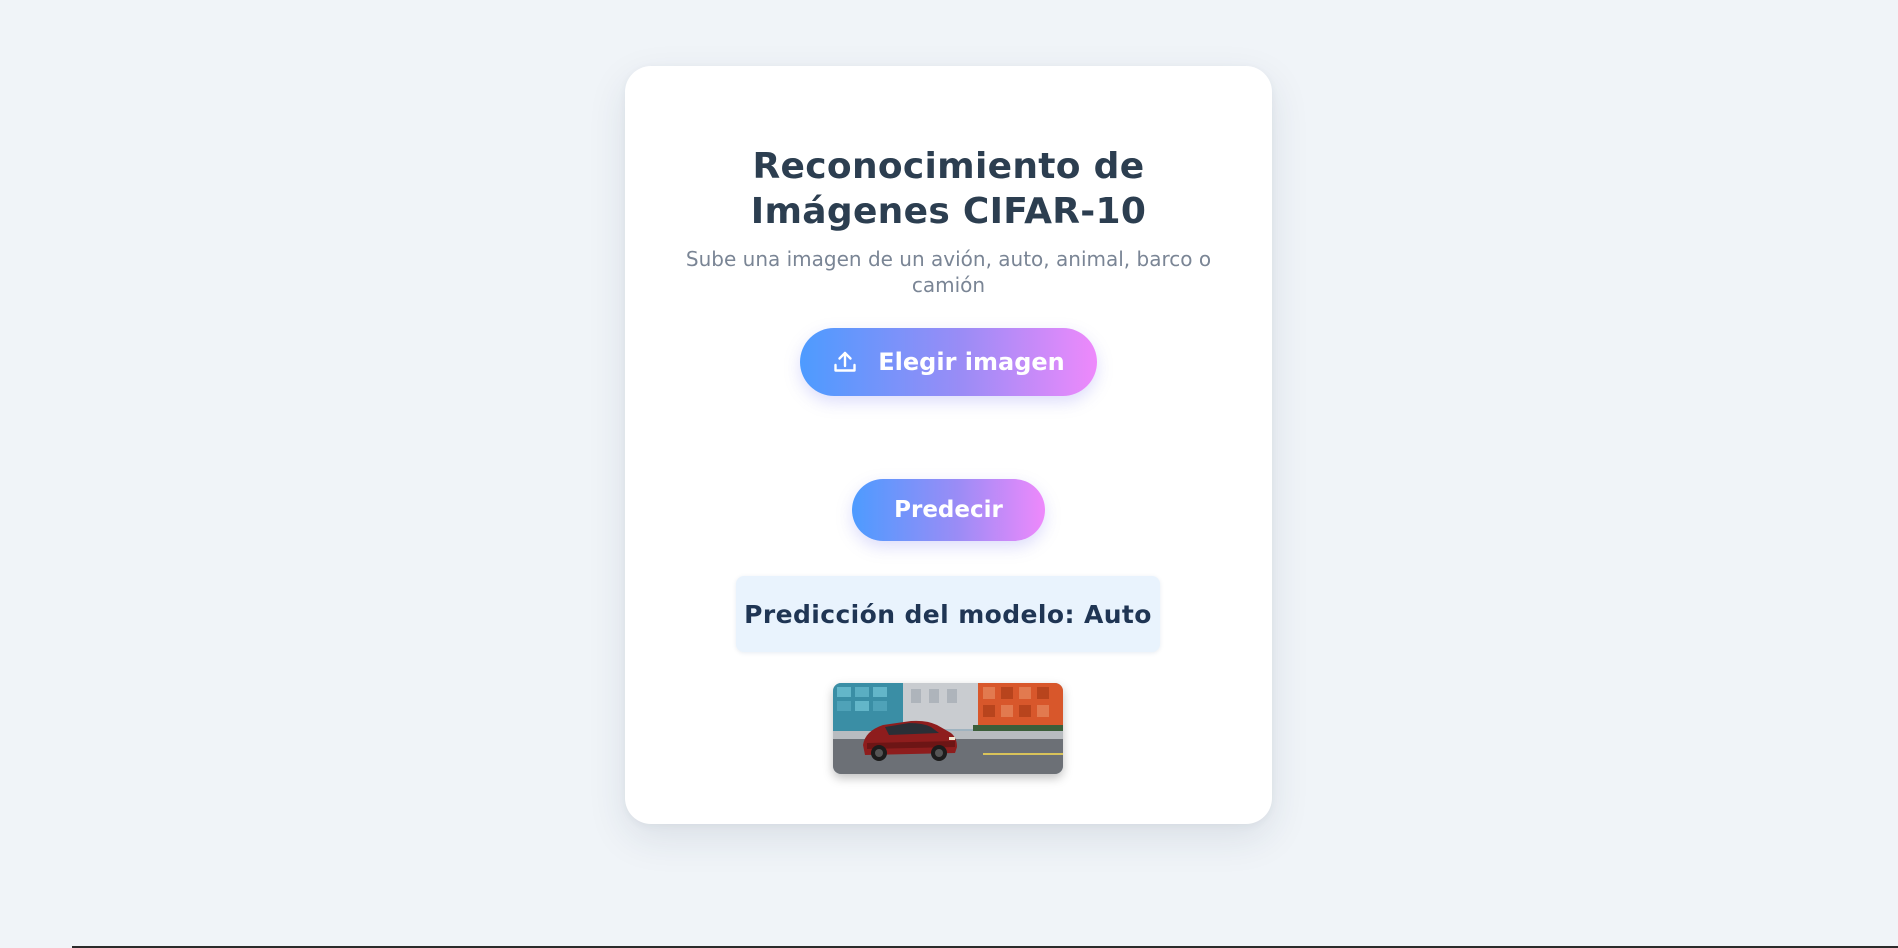 This screenshot has width=1898, height=948. I want to click on page-title: Reconocimiento de Imágenes CIFAR-10, so click(948, 189).